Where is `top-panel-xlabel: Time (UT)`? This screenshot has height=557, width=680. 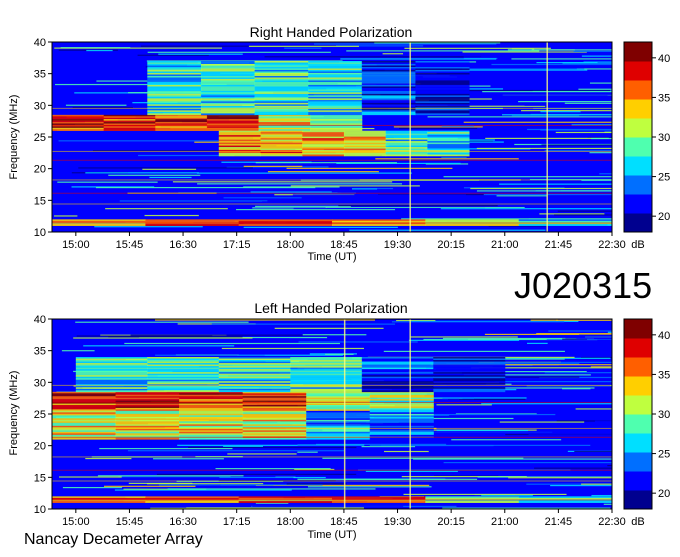
top-panel-xlabel: Time (UT) is located at coordinates (331, 257).